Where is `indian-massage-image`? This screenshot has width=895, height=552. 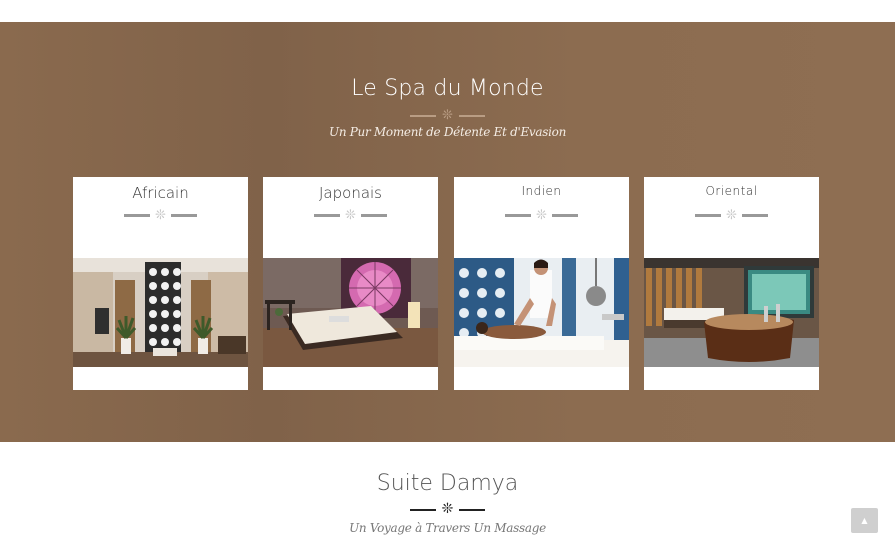 indian-massage-image is located at coordinates (541, 312).